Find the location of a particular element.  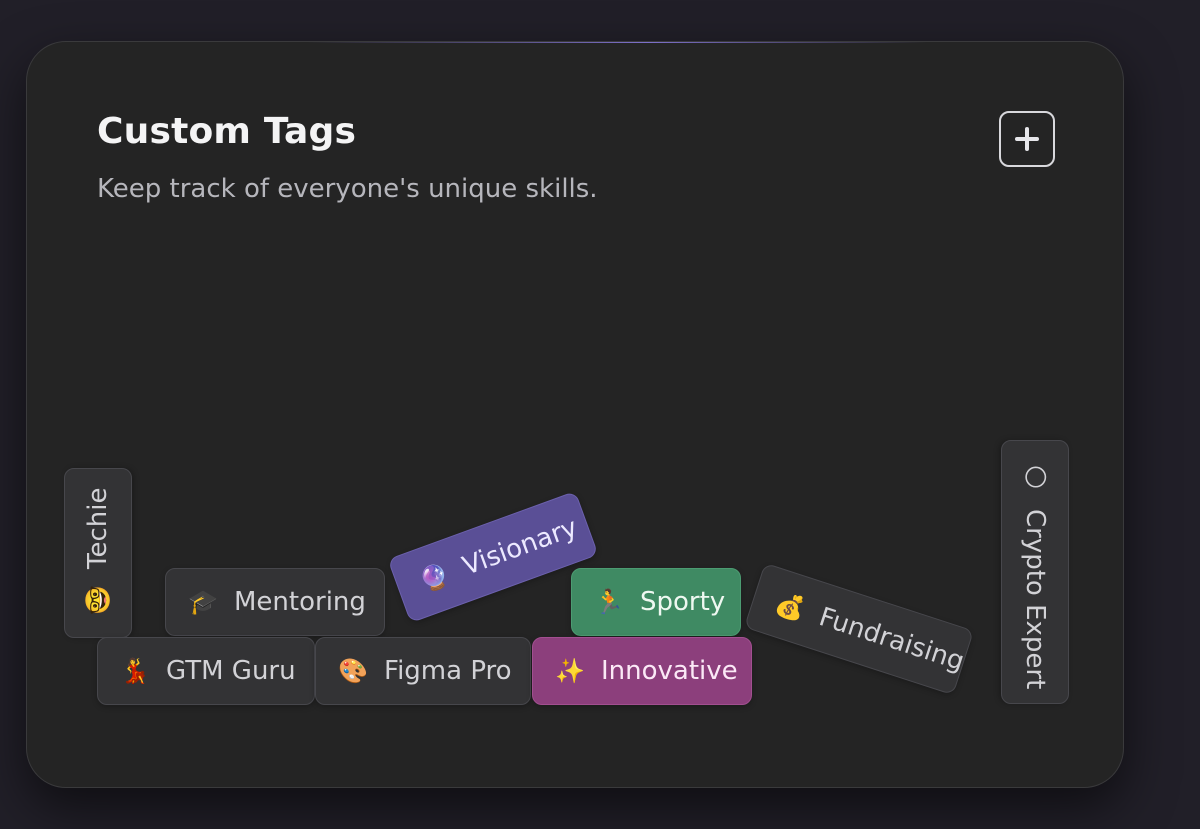

plus-icon is located at coordinates (1027, 139).